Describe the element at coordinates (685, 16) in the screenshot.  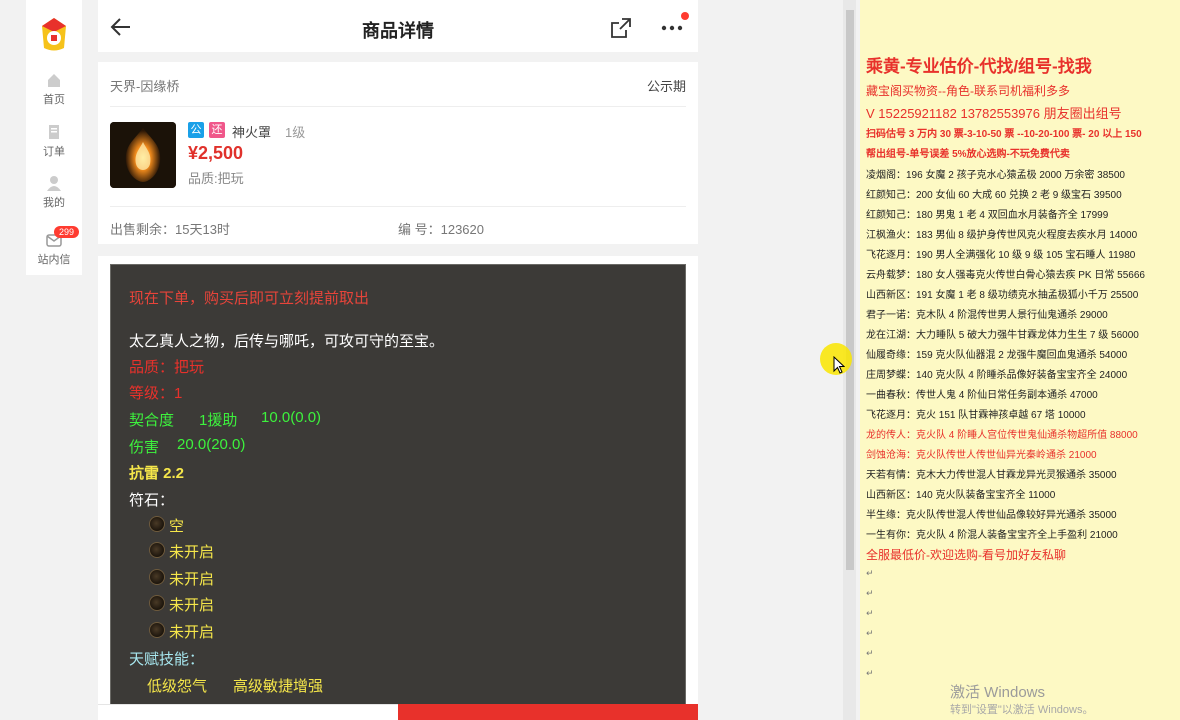
I see `notification-dot` at that location.